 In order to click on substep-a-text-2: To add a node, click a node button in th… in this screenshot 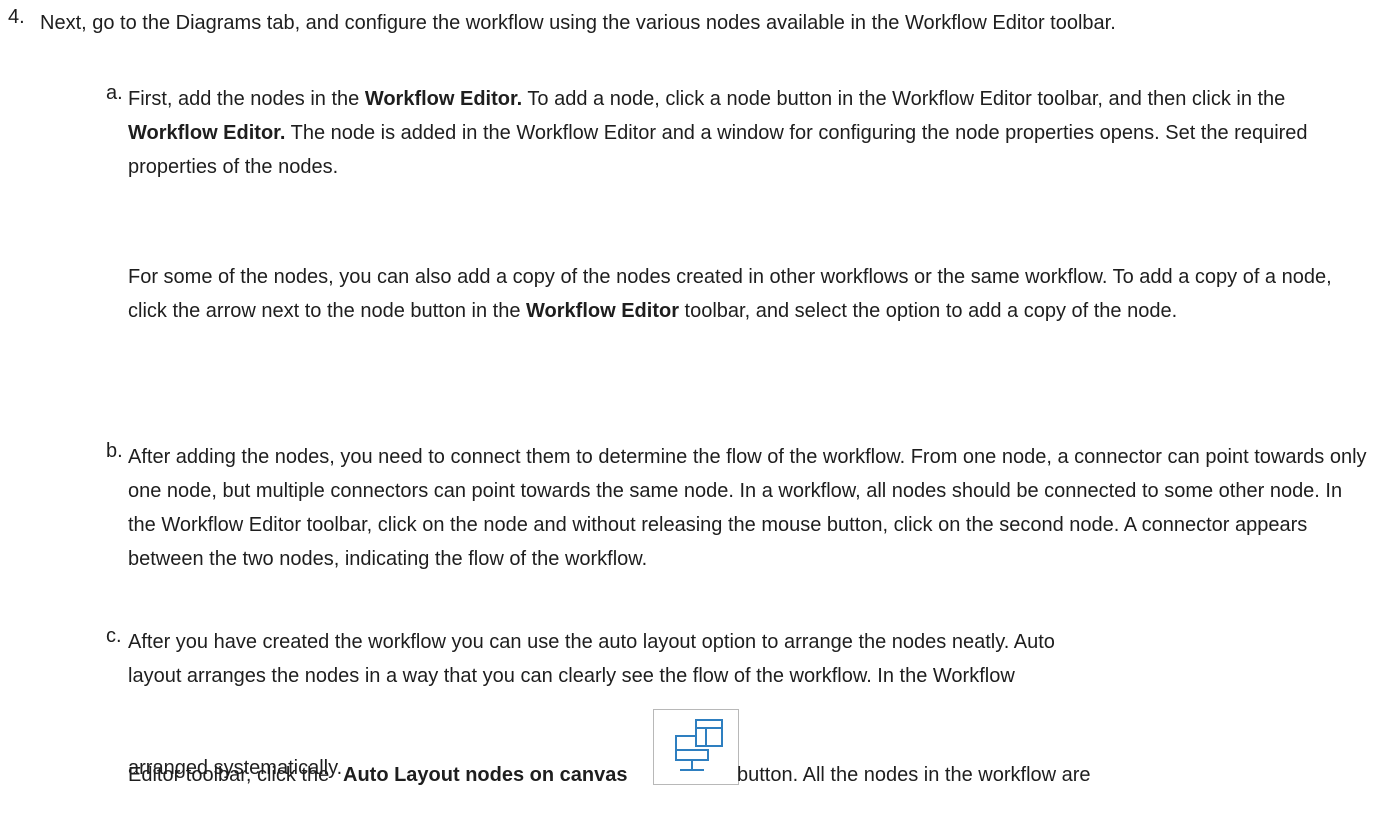, I will do `click(904, 99)`.